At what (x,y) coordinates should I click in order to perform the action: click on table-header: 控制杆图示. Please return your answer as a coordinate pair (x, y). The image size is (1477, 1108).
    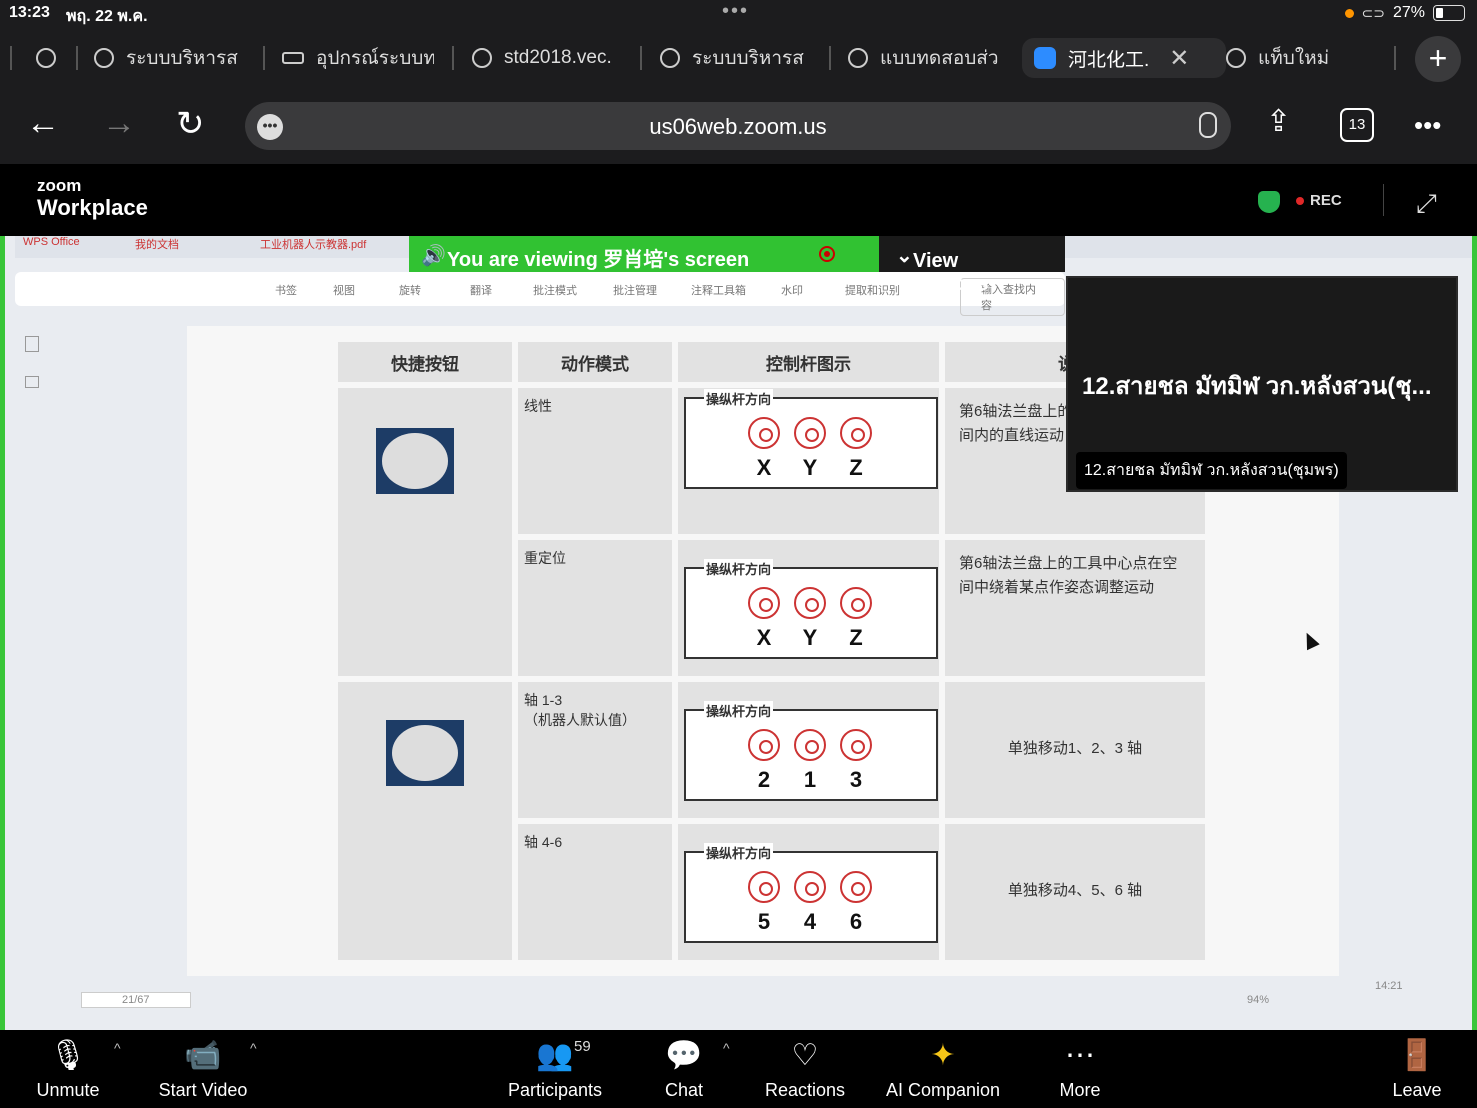
    Looking at the image, I should click on (808, 362).